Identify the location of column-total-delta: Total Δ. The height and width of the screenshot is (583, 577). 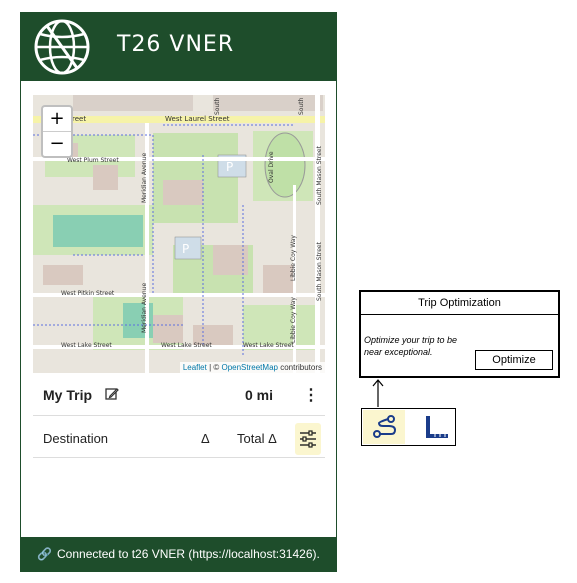
(257, 438).